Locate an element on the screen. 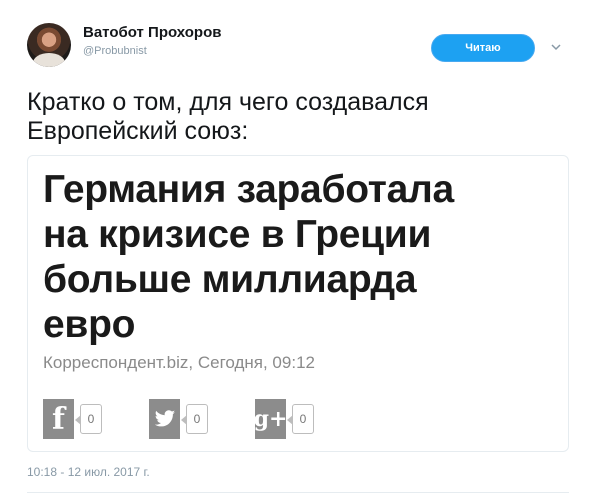 The image size is (600, 500). twitter-share-button: 0 is located at coordinates (178, 419).